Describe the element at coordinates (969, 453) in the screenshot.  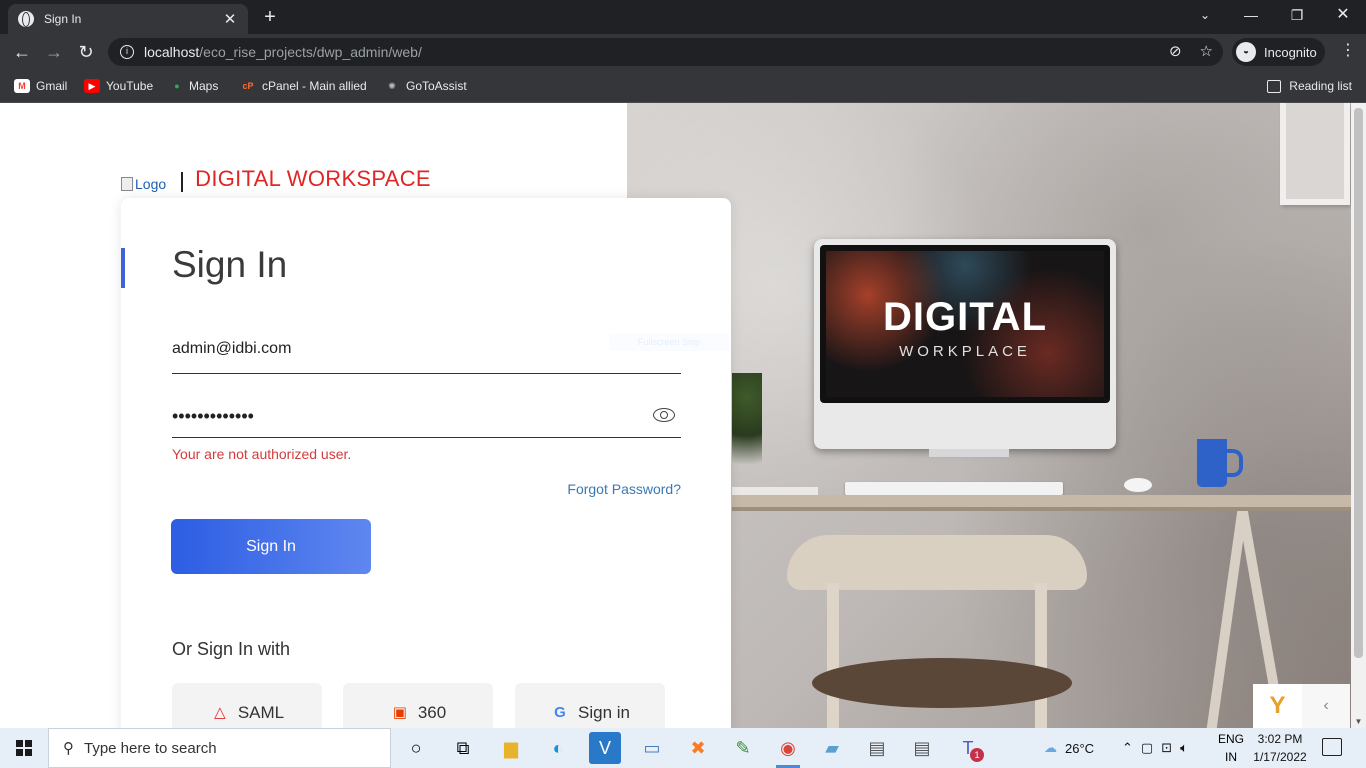
I see `monitor-stand` at that location.